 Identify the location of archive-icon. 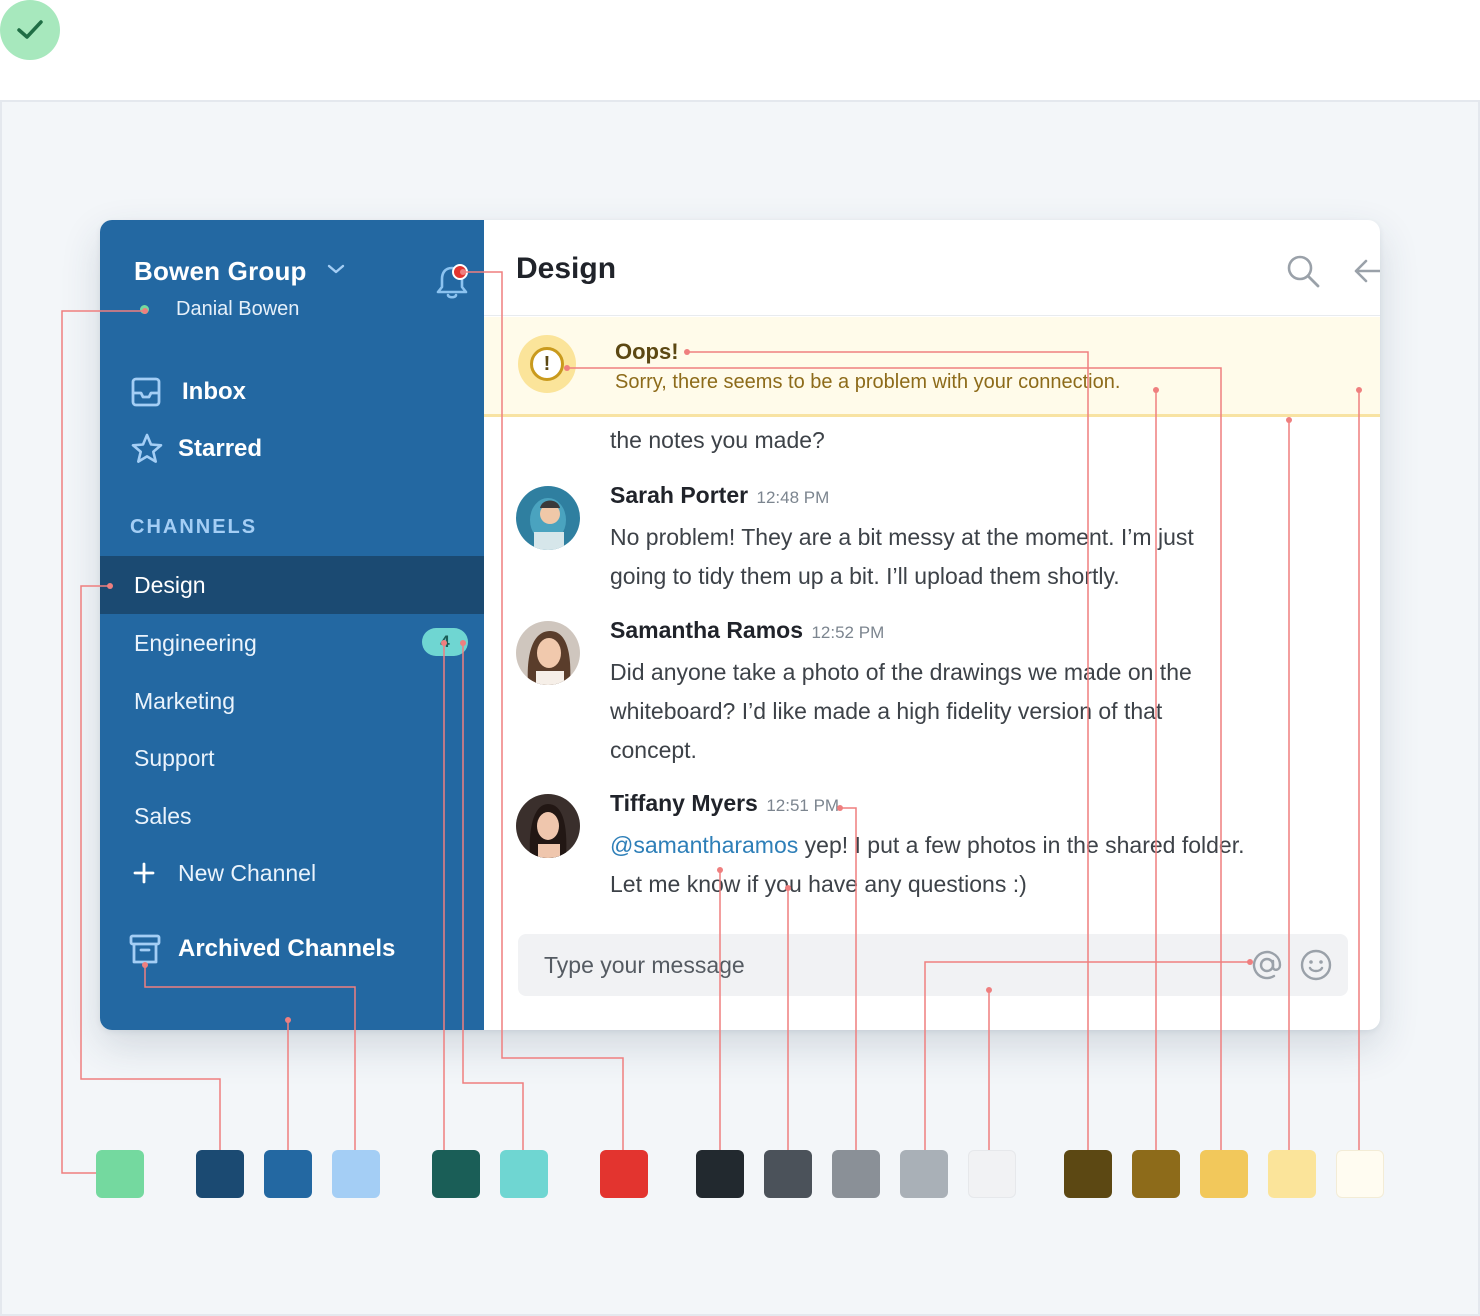
(145, 949).